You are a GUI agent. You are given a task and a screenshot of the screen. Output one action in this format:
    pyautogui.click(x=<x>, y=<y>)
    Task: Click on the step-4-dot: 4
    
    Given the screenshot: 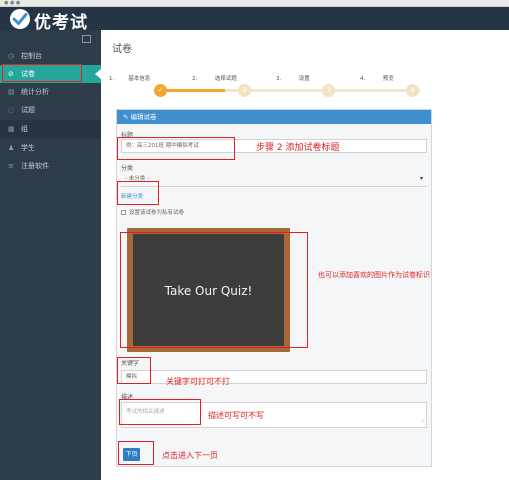 What is the action you would take?
    pyautogui.click(x=412, y=90)
    